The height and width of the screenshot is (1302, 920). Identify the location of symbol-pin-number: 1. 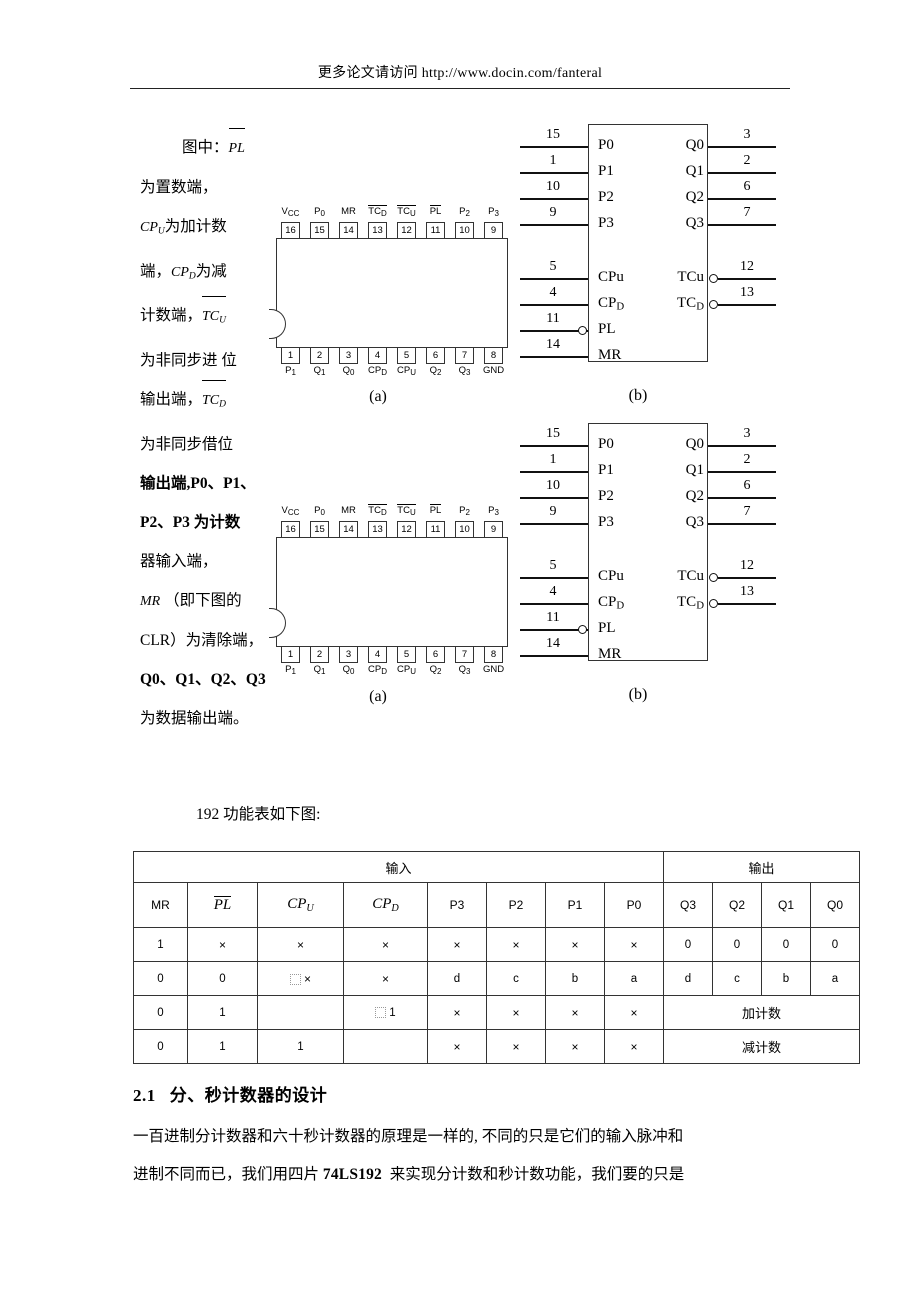
(553, 459).